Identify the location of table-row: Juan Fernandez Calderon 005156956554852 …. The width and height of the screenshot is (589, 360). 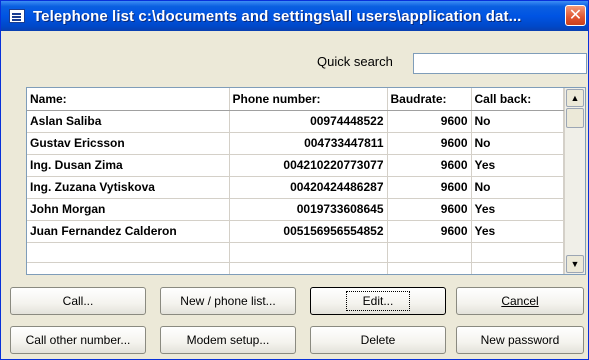
(295, 231).